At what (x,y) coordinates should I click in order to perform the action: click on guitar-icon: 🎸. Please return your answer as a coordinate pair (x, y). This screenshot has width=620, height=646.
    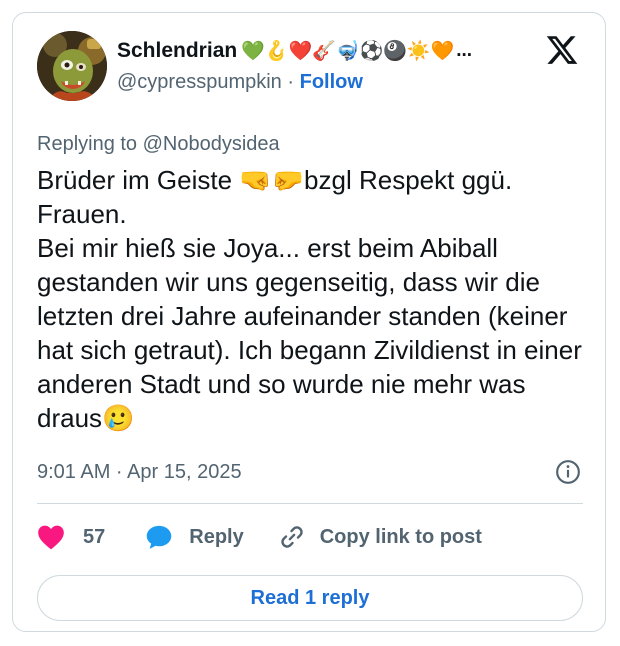
    Looking at the image, I should click on (324, 51).